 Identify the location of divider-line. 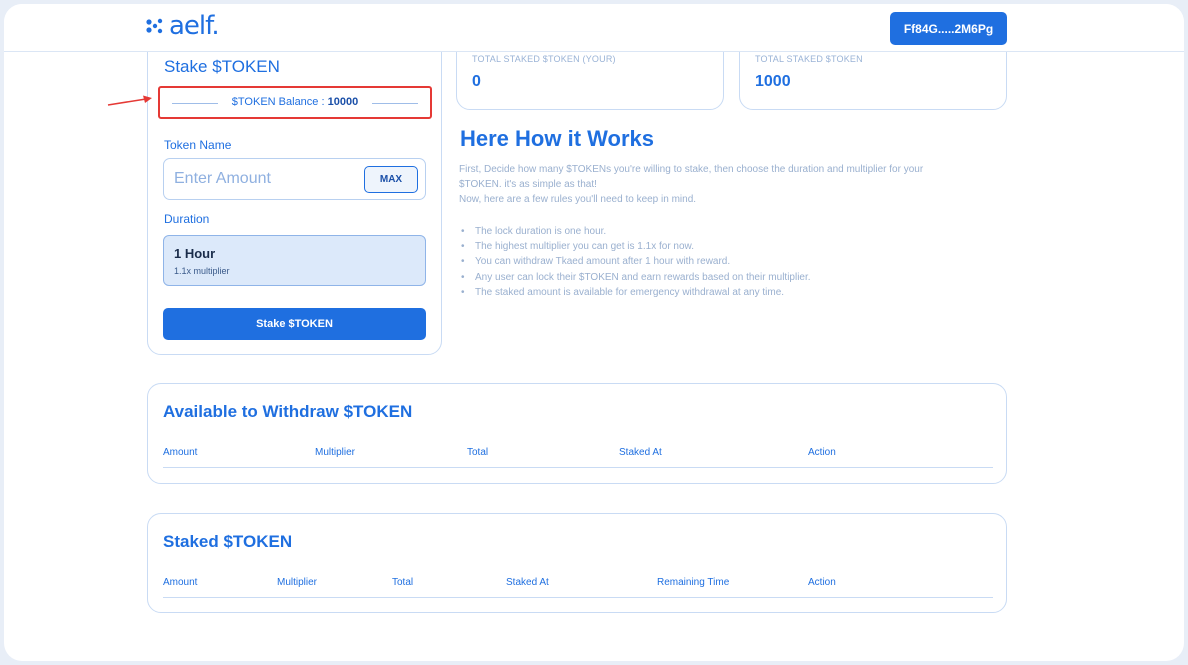
(395, 103).